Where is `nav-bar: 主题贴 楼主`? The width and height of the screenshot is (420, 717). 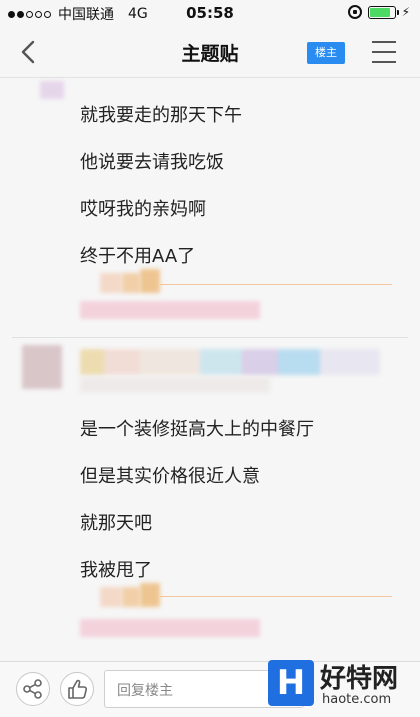
nav-bar: 主题贴 楼主 is located at coordinates (210, 52).